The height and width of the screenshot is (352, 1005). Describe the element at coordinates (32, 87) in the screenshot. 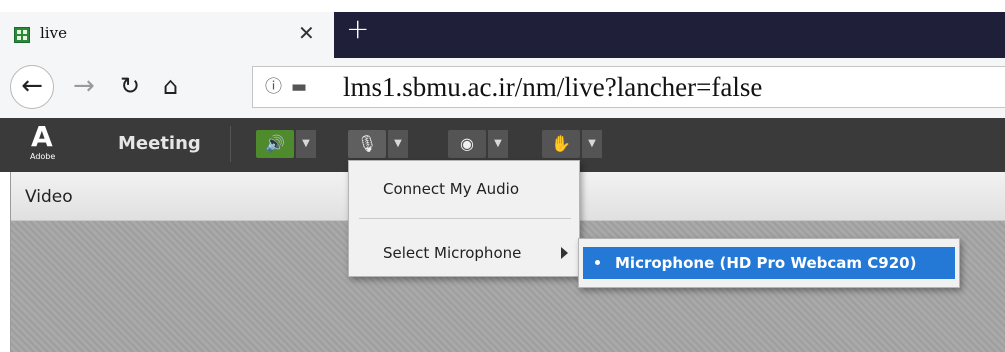

I see `back-button: ←` at that location.